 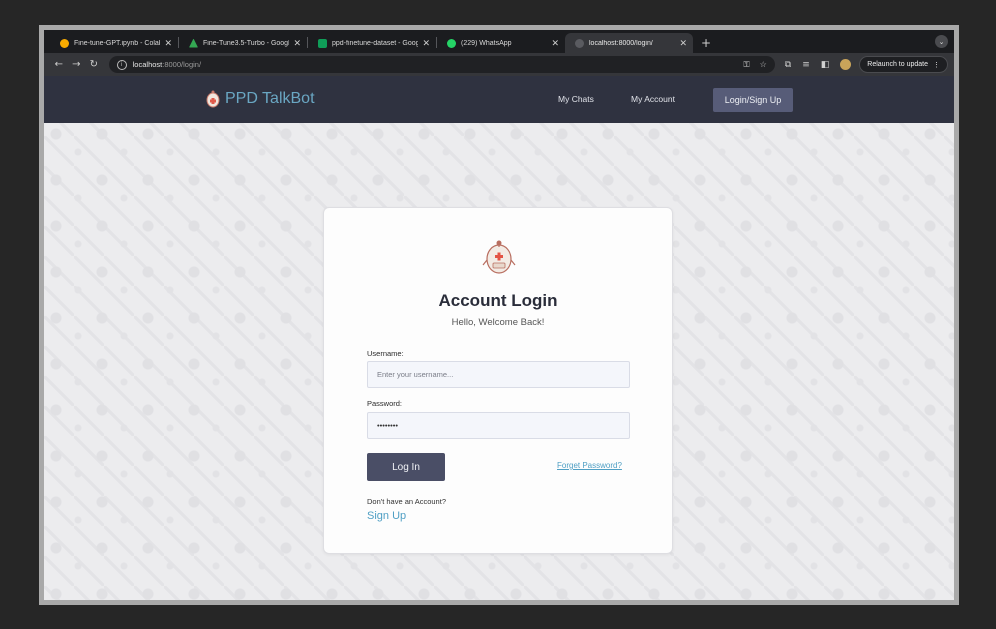 What do you see at coordinates (498, 322) in the screenshot?
I see `page-subtitle: Hello, Welcome Back!` at bounding box center [498, 322].